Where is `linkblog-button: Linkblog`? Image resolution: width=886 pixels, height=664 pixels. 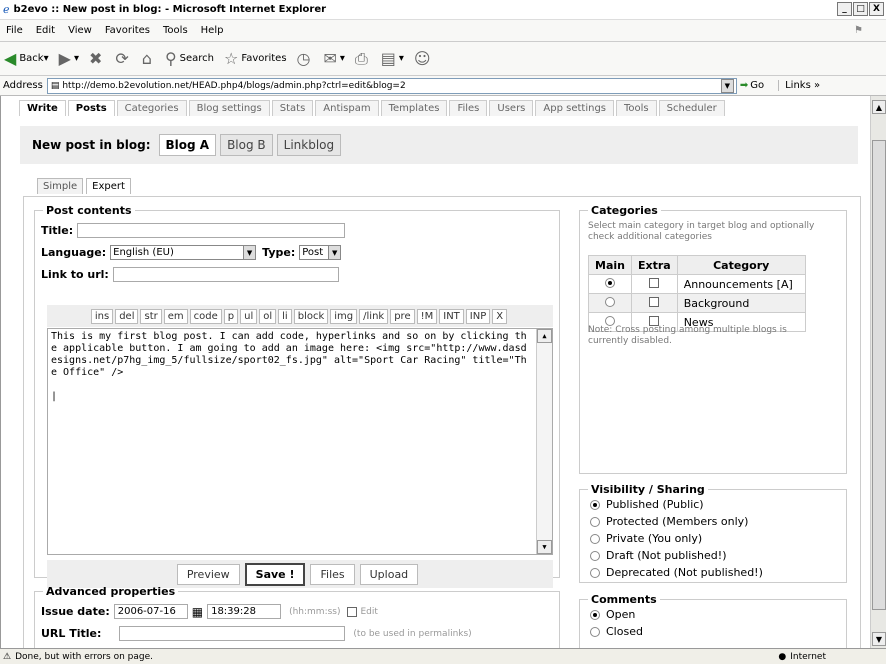 linkblog-button: Linkblog is located at coordinates (309, 145).